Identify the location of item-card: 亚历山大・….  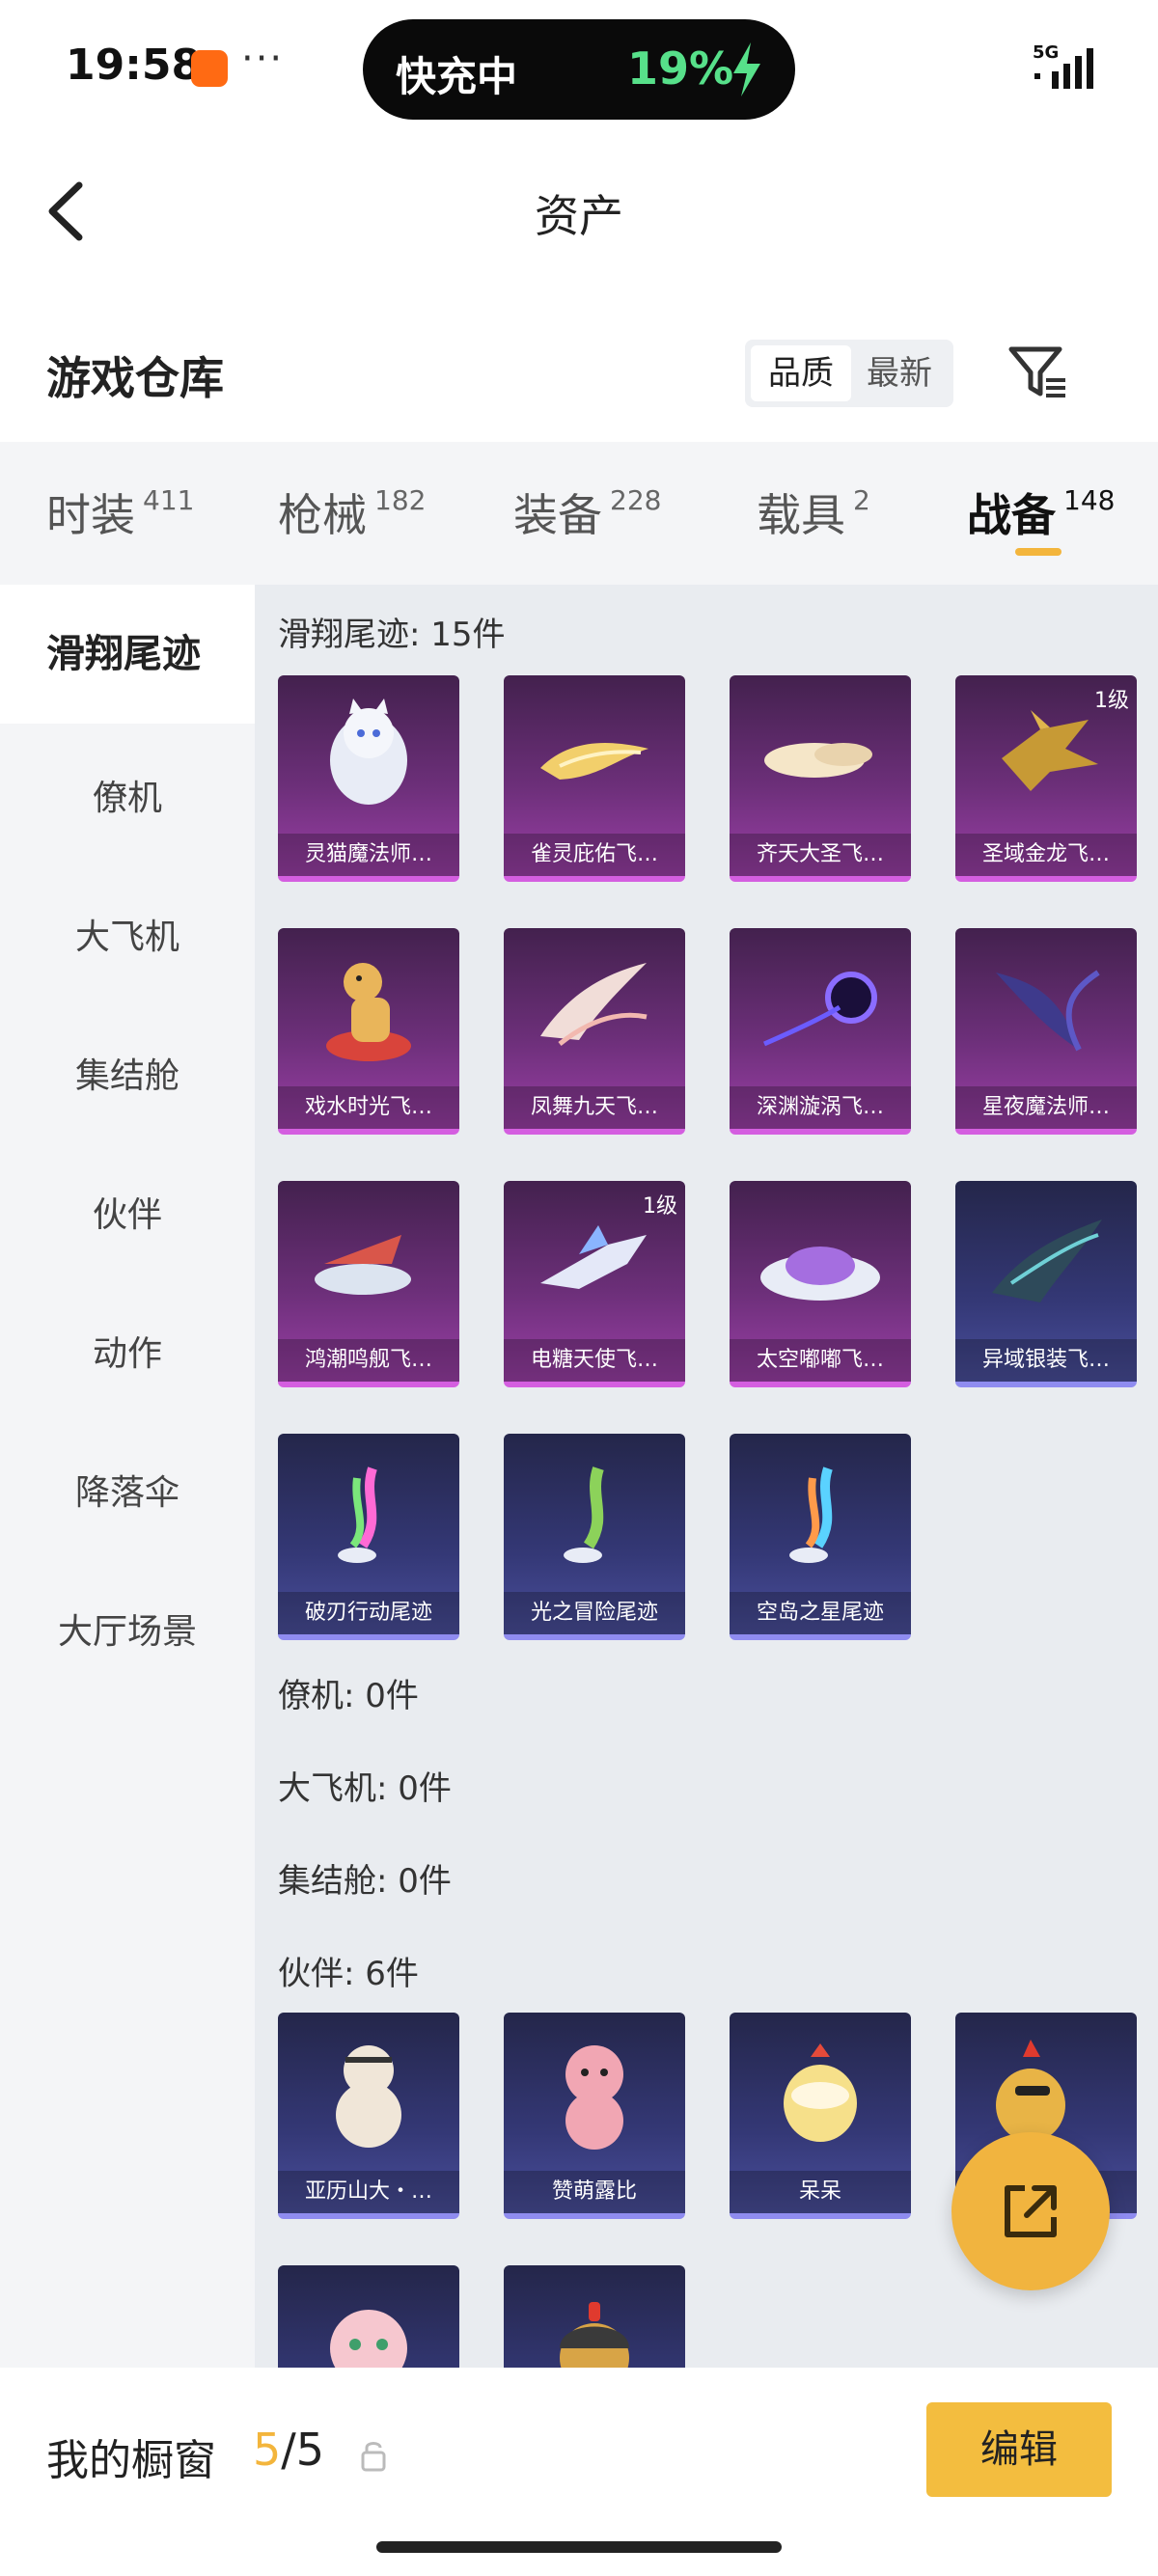
(368, 2116).